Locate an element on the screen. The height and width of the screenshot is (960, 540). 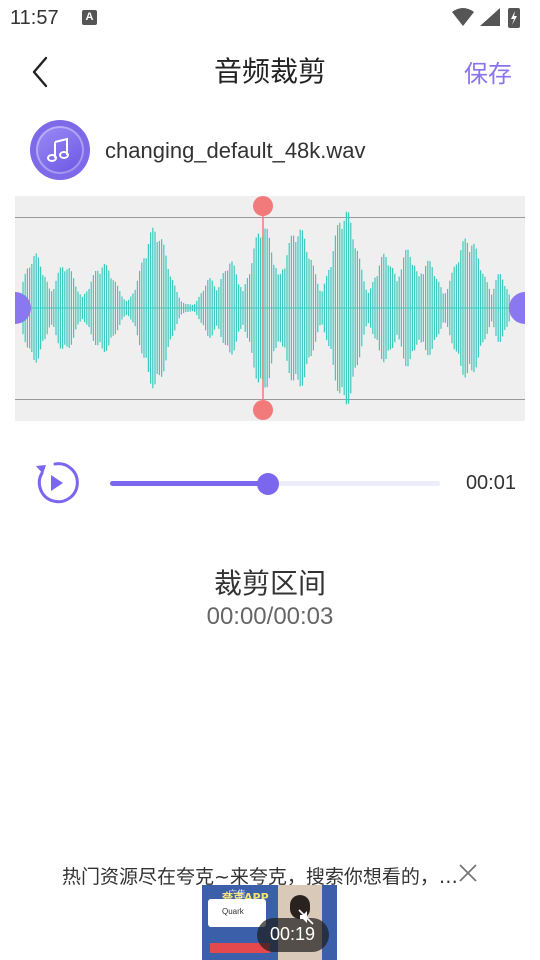
status-icons is located at coordinates (486, 18).